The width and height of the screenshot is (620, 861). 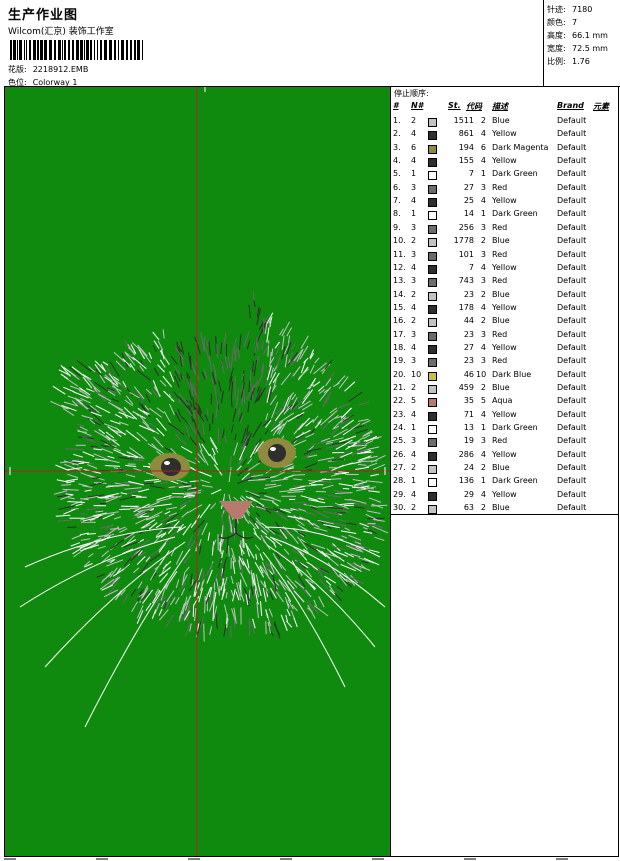 What do you see at coordinates (48, 69) in the screenshot?
I see `pattern-info: 花版: 2218912.EMB` at bounding box center [48, 69].